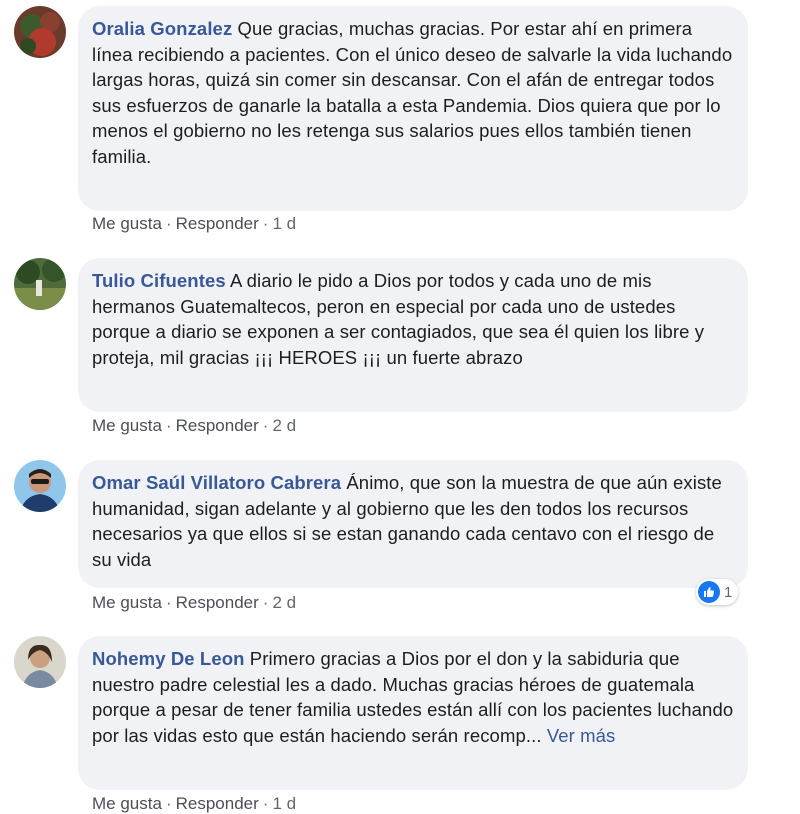 This screenshot has width=800, height=814. I want to click on see-more-link: Ver más, so click(581, 735).